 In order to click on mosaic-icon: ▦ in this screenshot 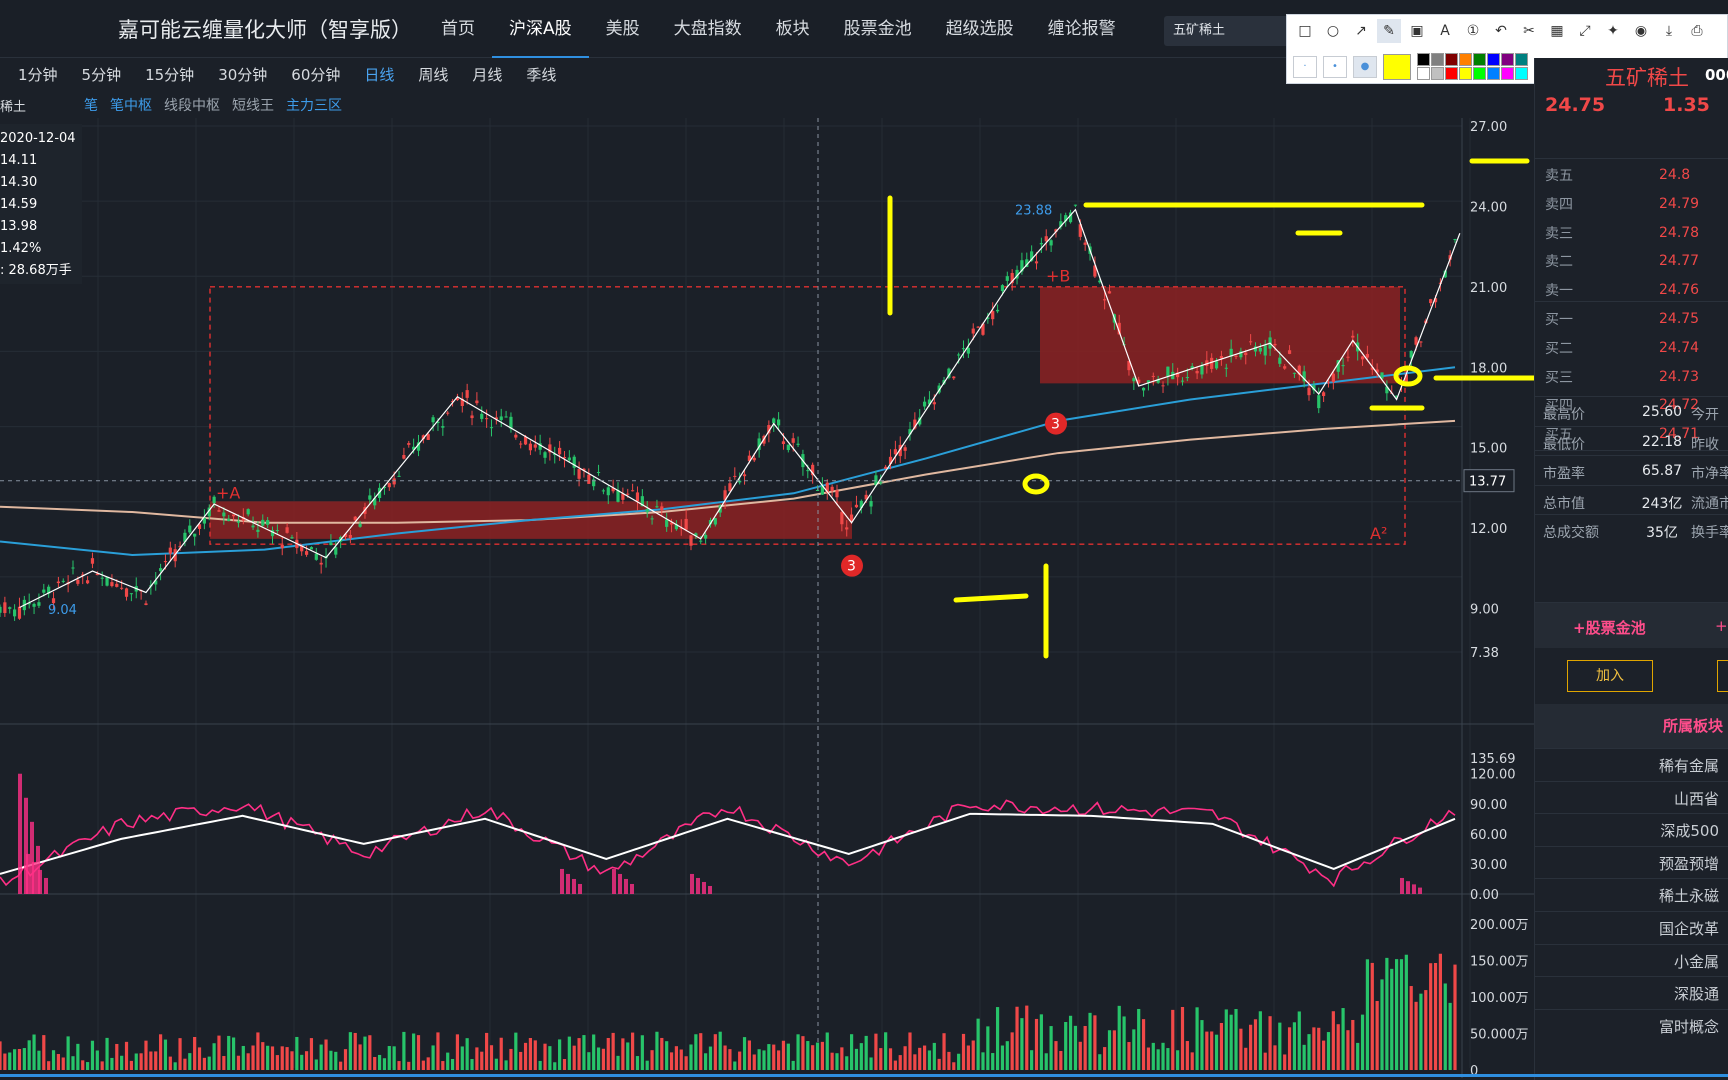, I will do `click(1557, 31)`.